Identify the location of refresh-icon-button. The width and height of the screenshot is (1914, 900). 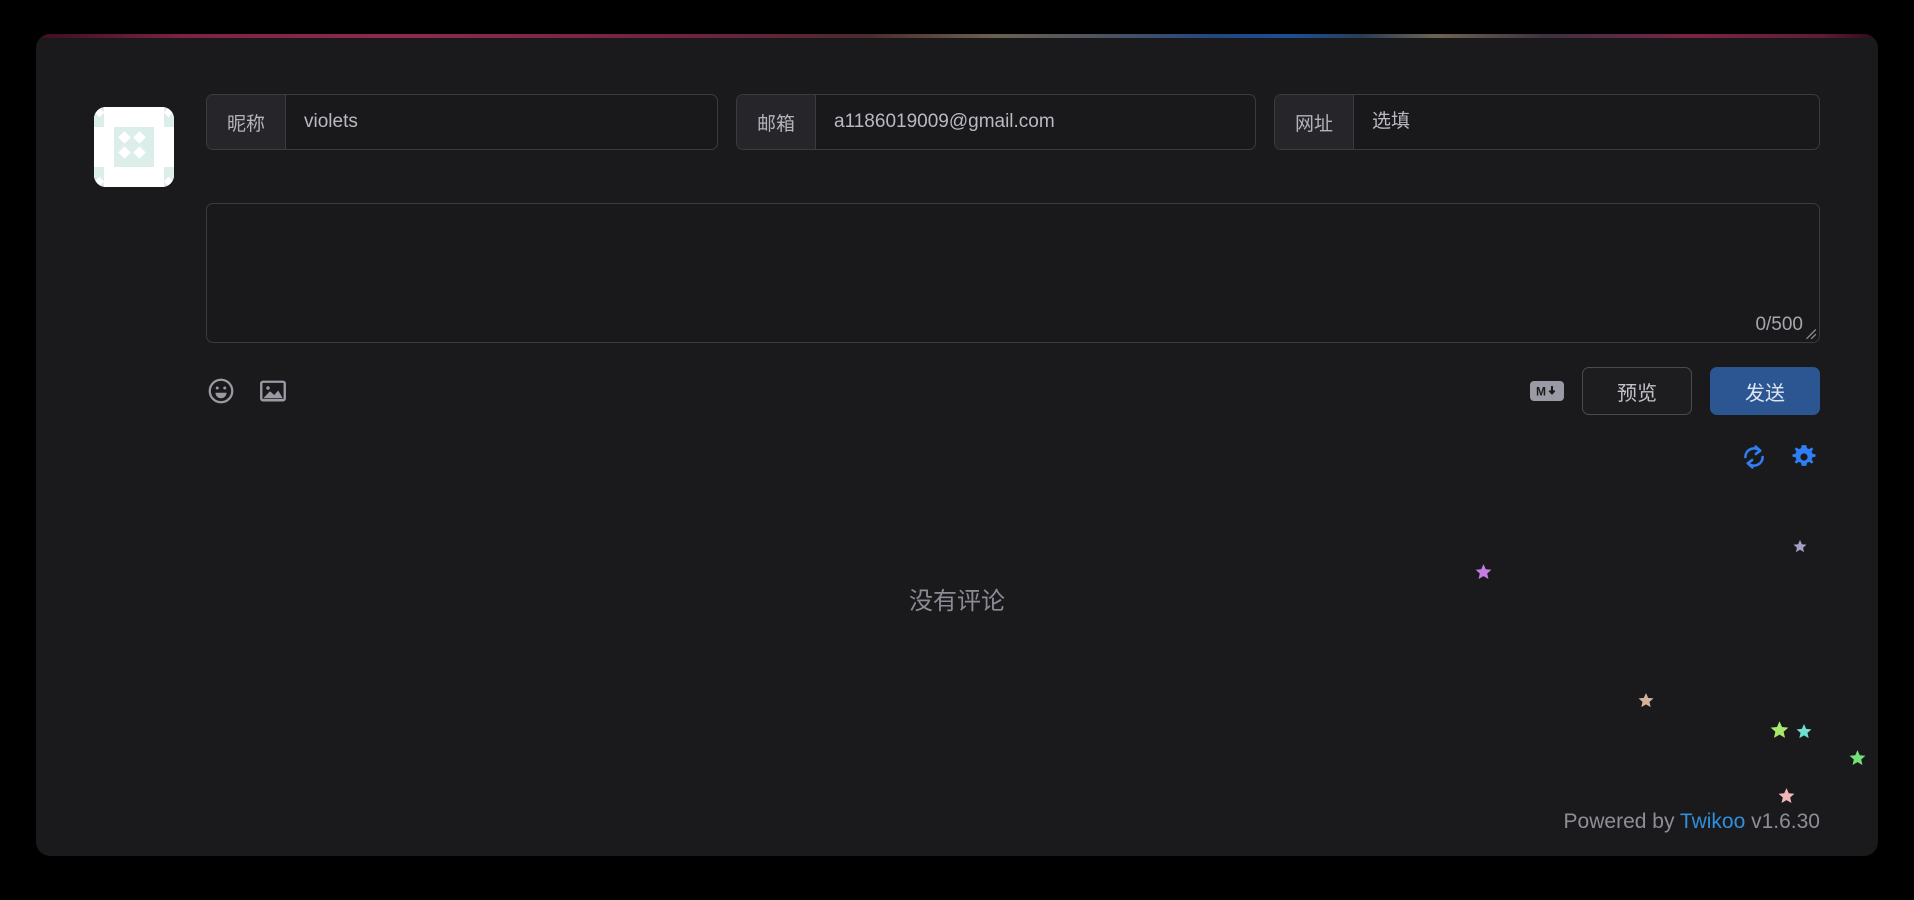
(1754, 457).